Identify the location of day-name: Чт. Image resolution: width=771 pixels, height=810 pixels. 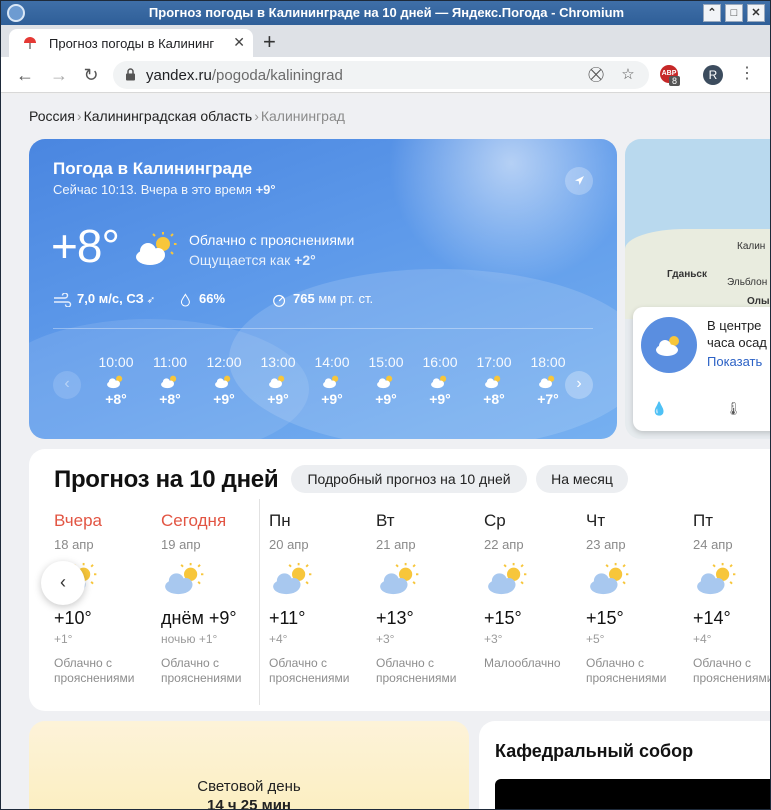
(596, 520).